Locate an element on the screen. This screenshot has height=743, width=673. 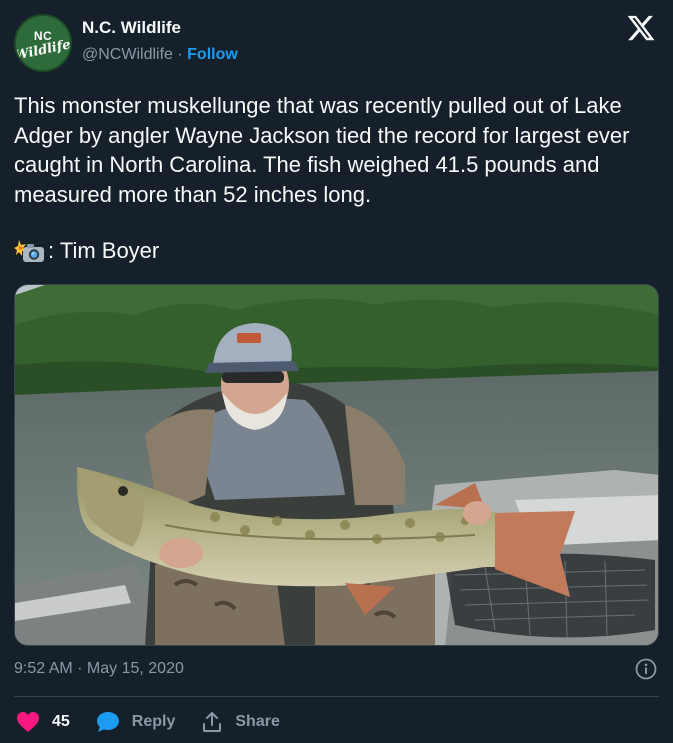
reply-bubble-icon is located at coordinates (107, 722).